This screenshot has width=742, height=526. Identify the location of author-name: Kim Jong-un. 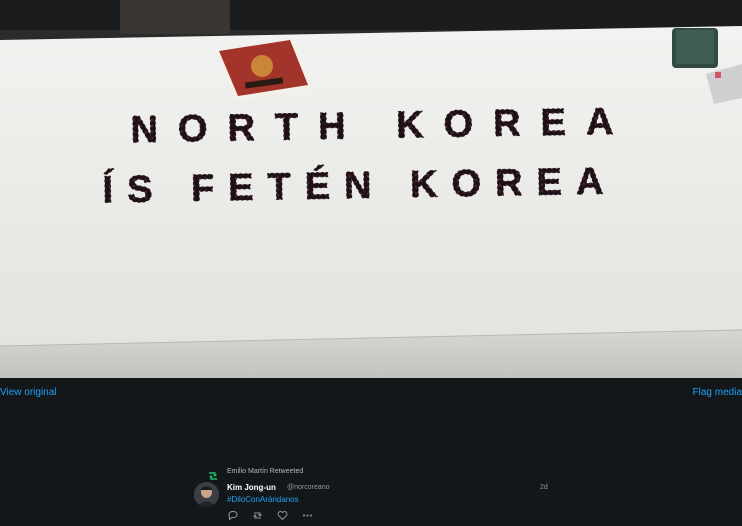
(251, 487).